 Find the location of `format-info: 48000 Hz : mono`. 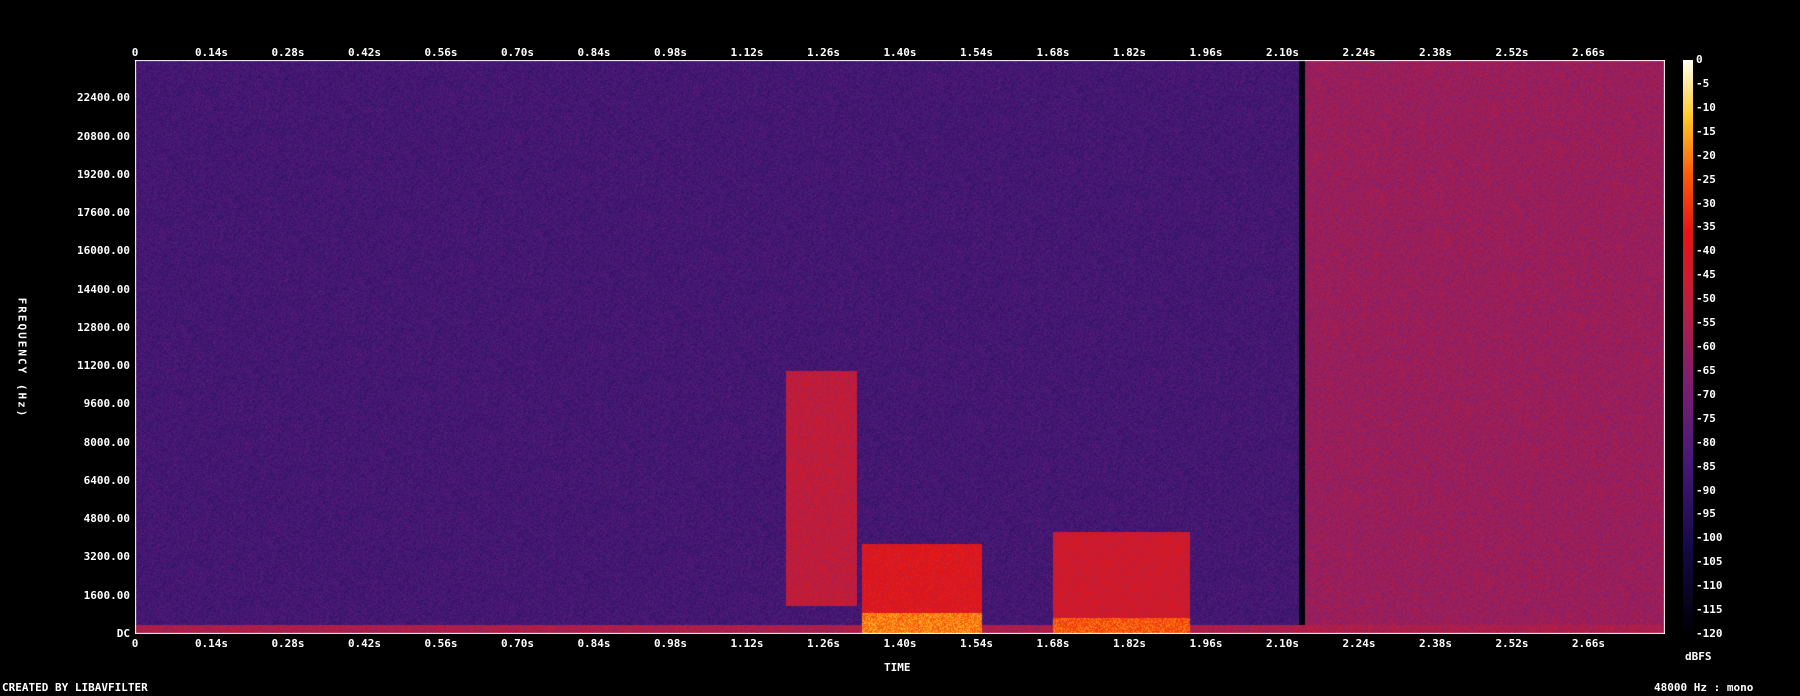

format-info: 48000 Hz : mono is located at coordinates (1704, 687).